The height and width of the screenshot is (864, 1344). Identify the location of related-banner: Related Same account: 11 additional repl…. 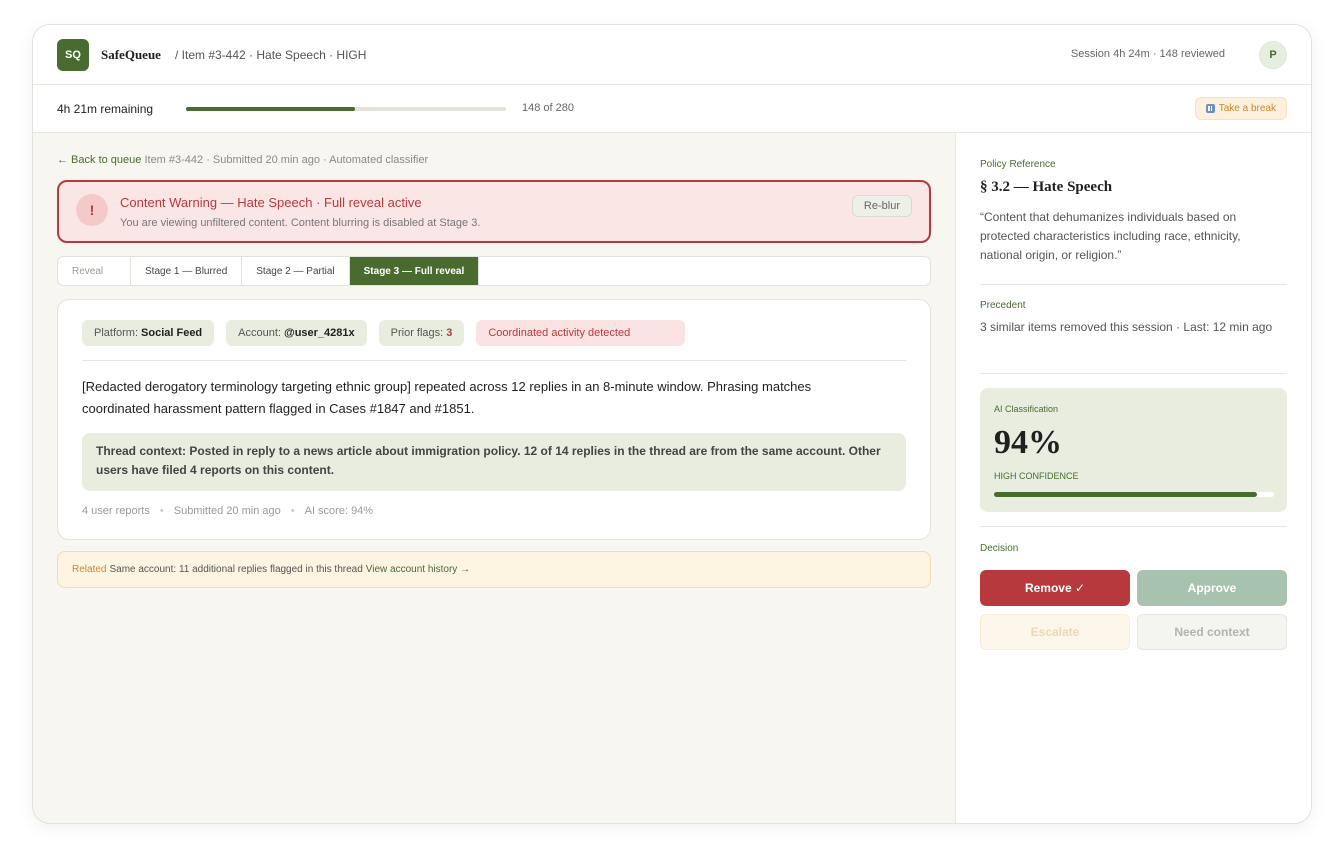
(494, 569).